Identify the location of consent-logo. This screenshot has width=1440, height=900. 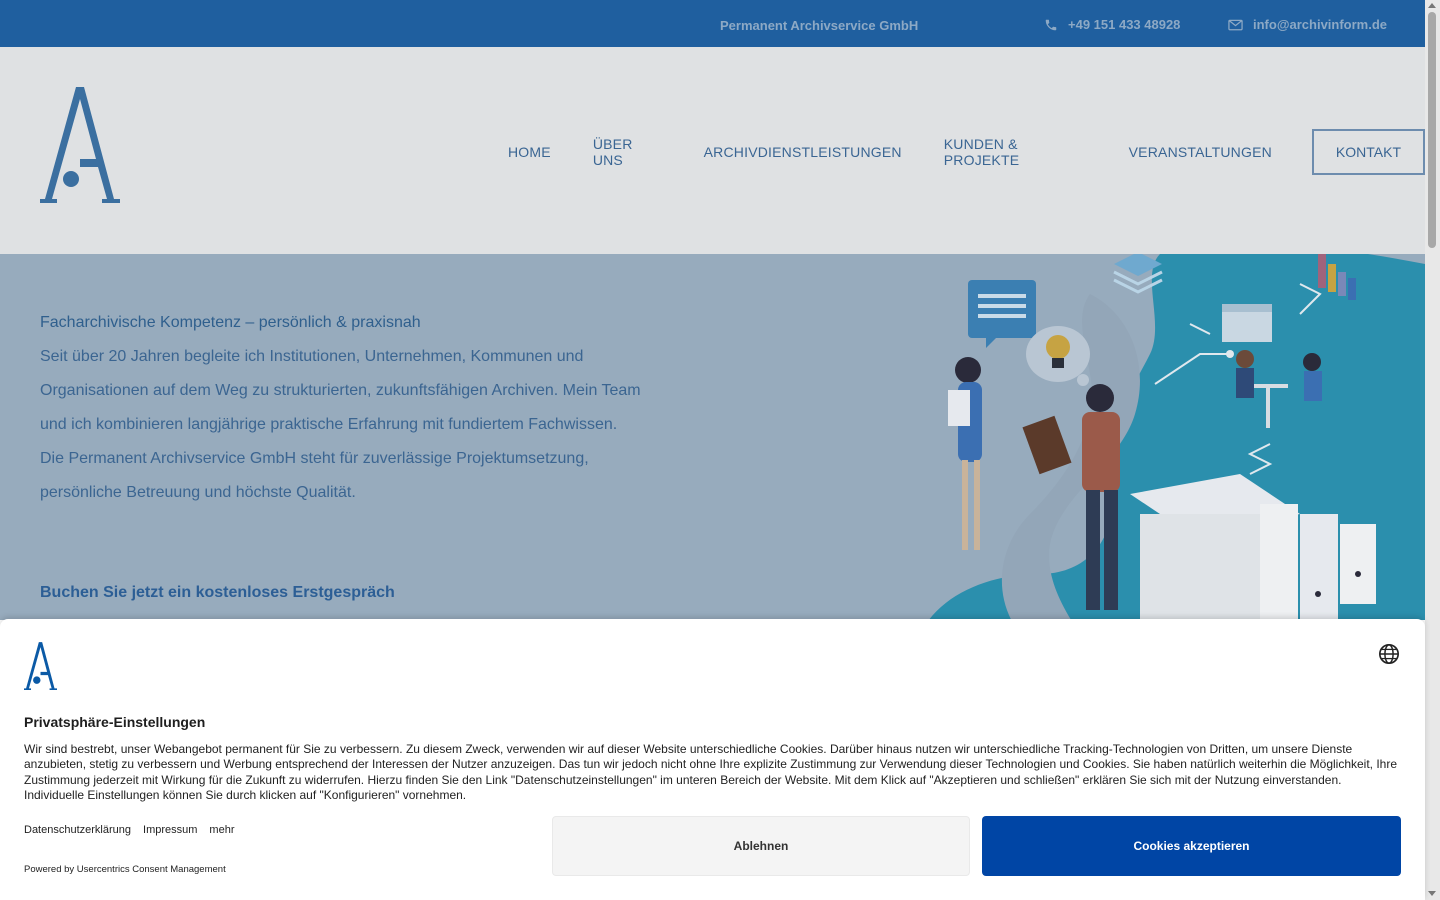
(40, 666).